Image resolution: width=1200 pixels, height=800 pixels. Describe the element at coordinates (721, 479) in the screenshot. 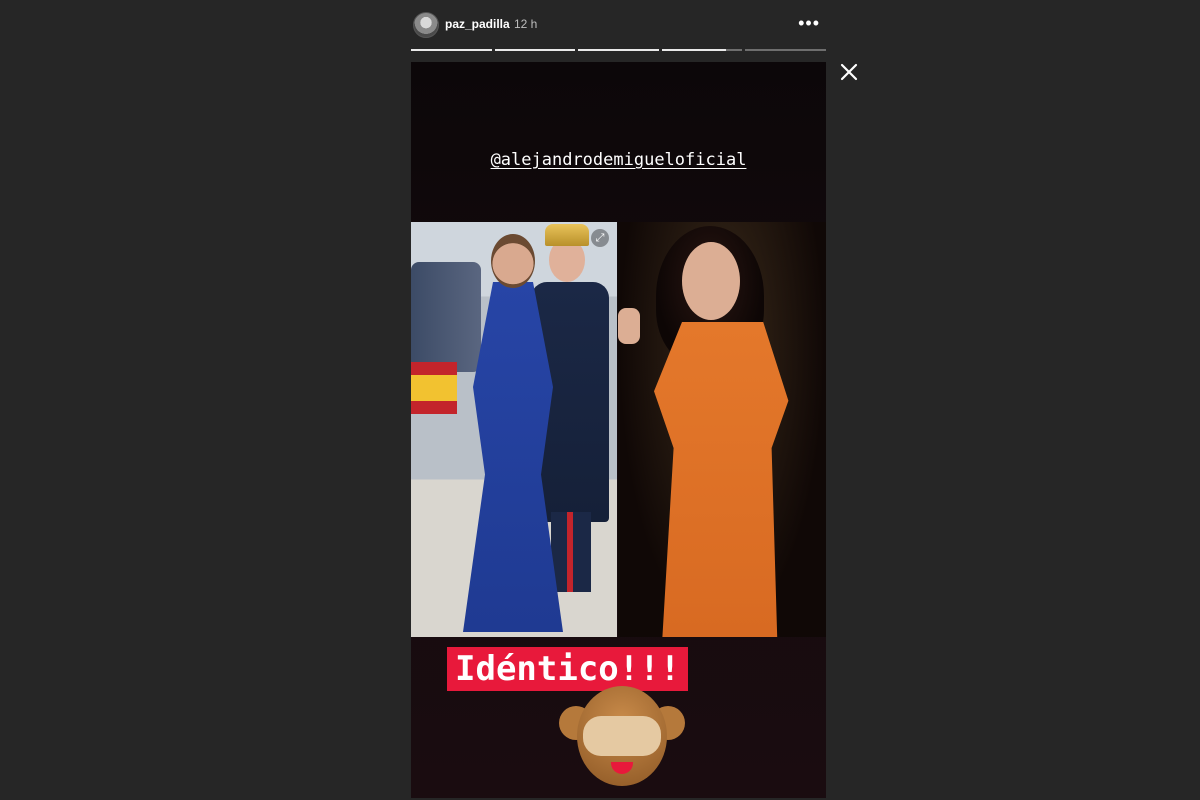

I see `orange-dress-figure` at that location.